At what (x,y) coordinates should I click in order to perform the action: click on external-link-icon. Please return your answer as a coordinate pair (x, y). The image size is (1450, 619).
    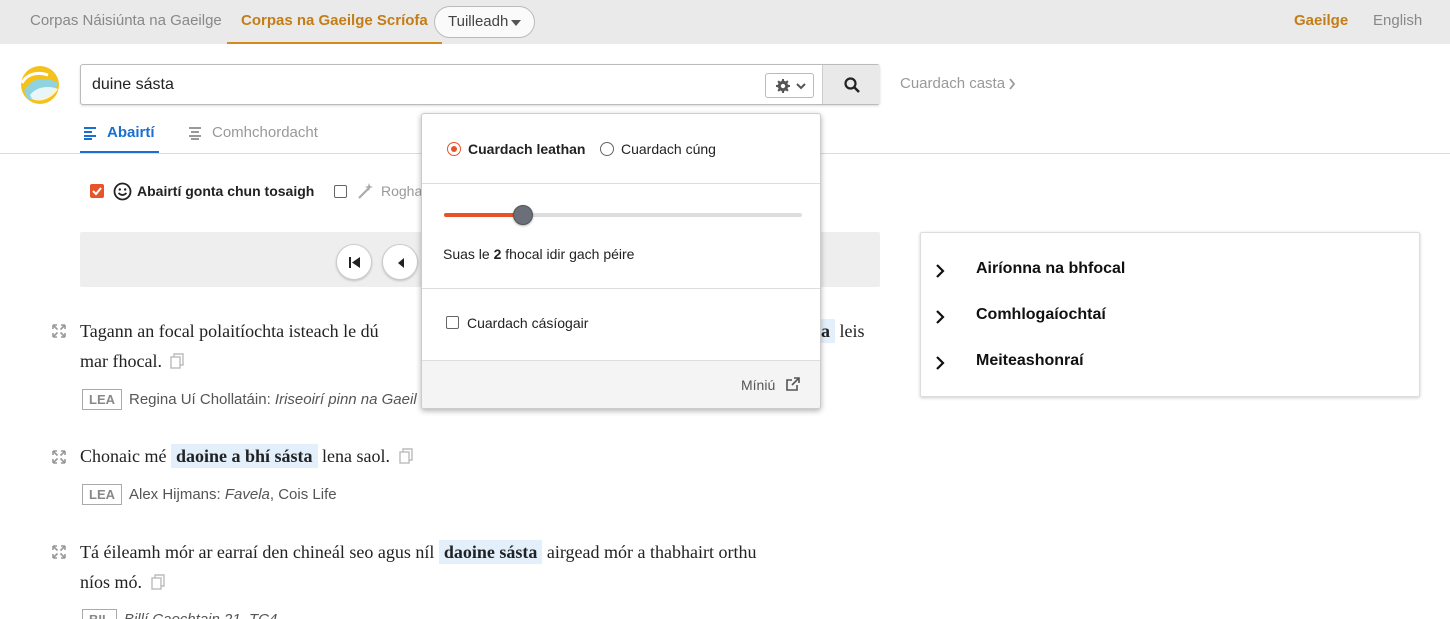
    Looking at the image, I should click on (793, 384).